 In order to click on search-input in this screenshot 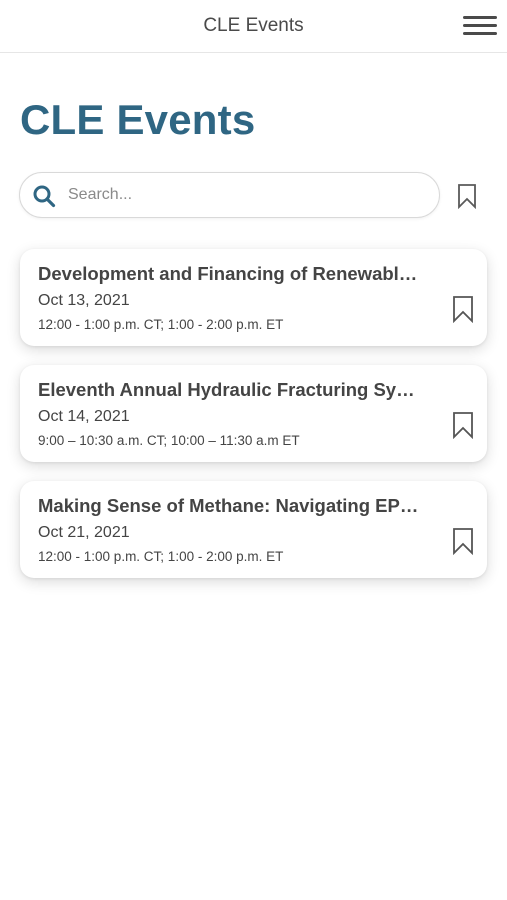, I will do `click(248, 195)`.